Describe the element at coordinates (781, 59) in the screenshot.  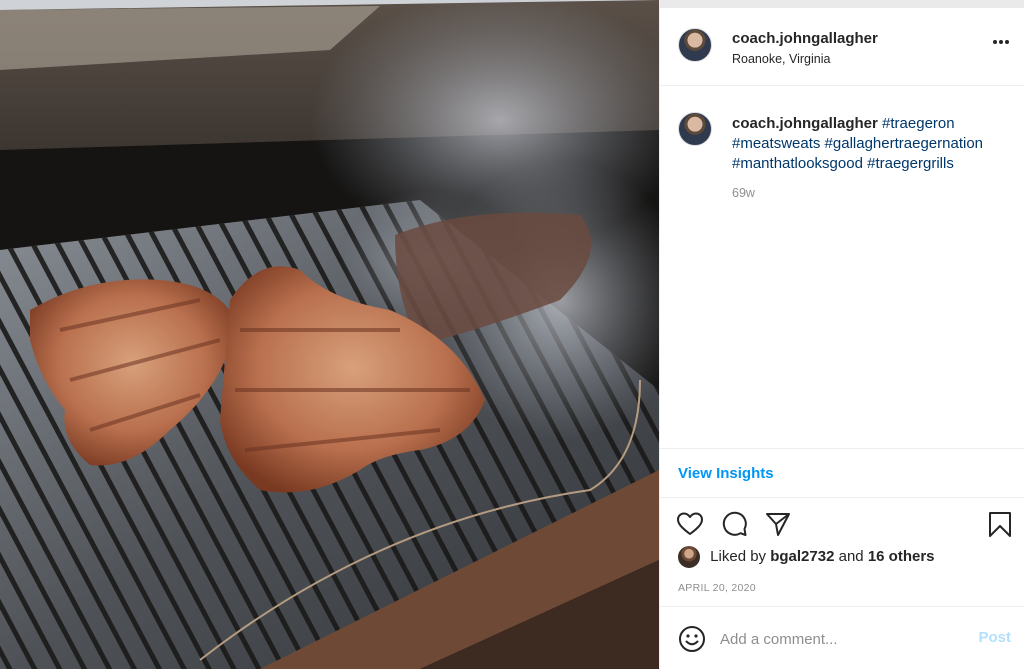
I see `post-location: Roanoke, Virginia` at that location.